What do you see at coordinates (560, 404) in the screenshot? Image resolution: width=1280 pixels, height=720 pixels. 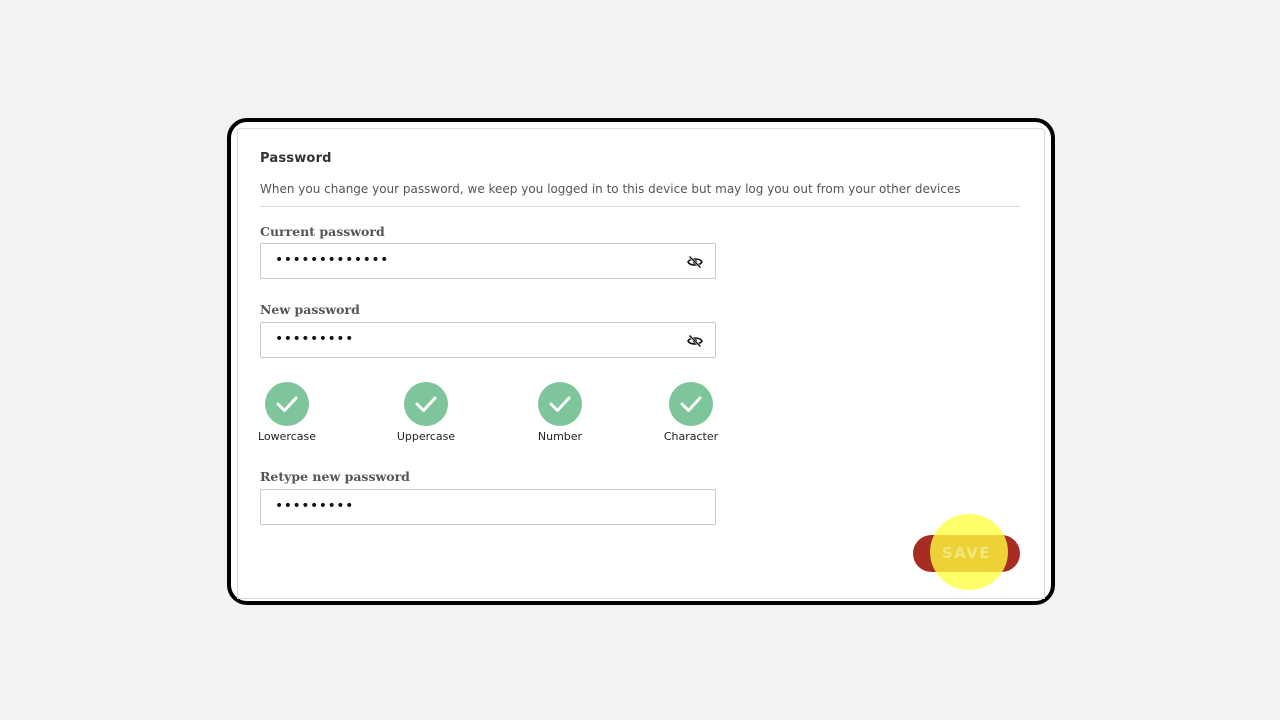 I see `number-check-icon` at bounding box center [560, 404].